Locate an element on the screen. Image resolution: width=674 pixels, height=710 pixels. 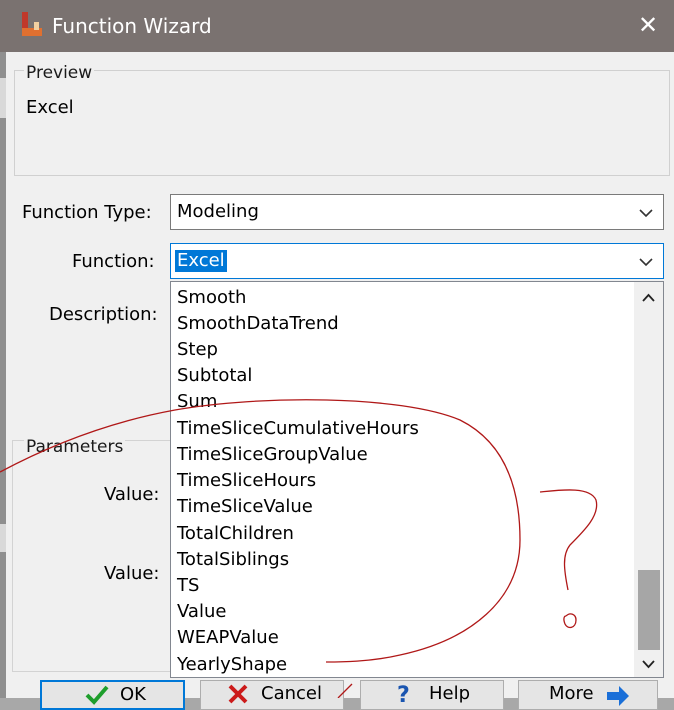
question-icon: ? is located at coordinates (403, 694).